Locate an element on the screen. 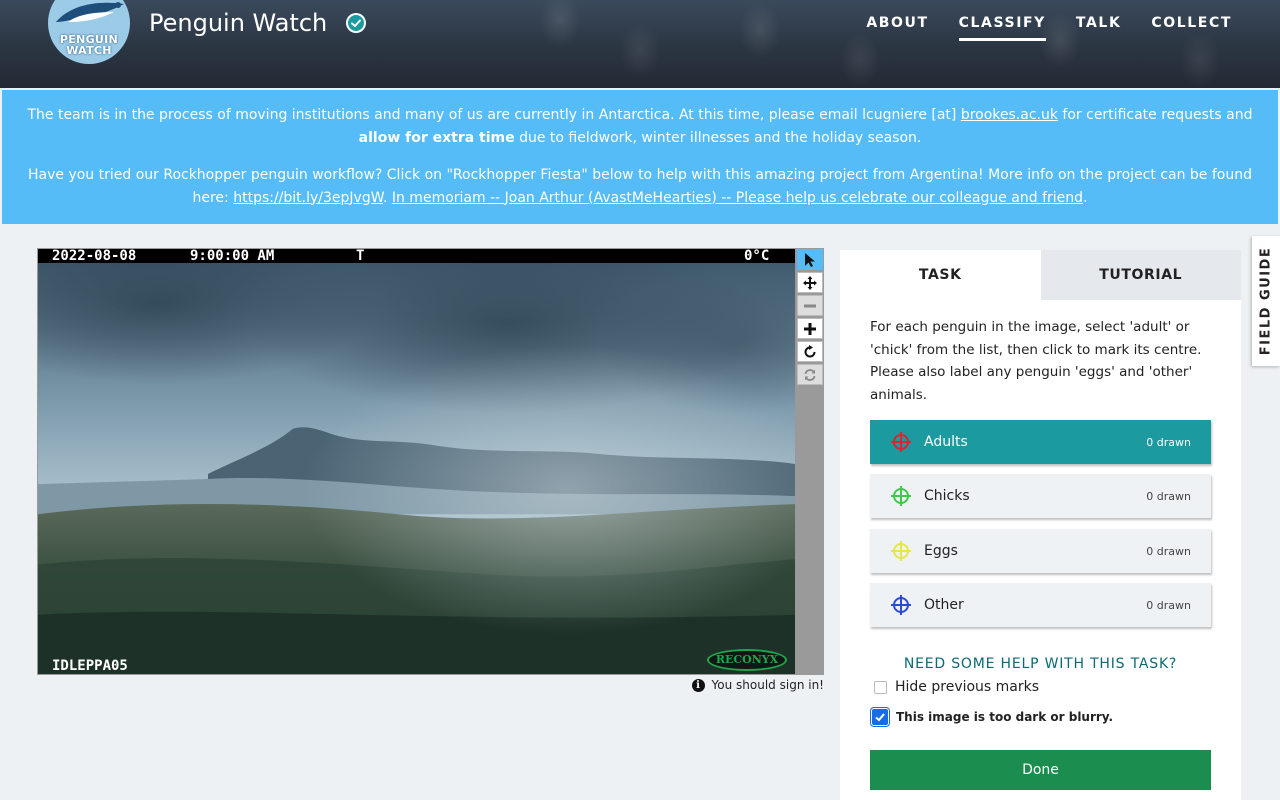 The width and height of the screenshot is (1280, 800). signin-notice: i You should sign in! is located at coordinates (757, 685).